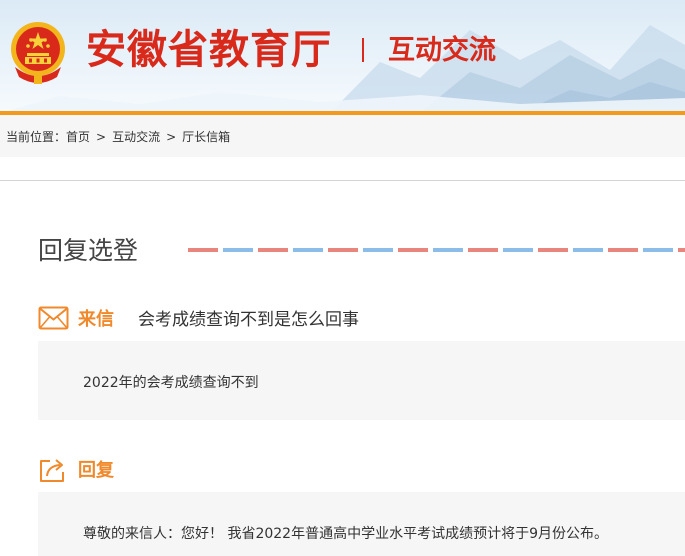 The height and width of the screenshot is (556, 685). What do you see at coordinates (248, 320) in the screenshot?
I see `letter-subject: 会考成绩查询不到是怎么回事` at bounding box center [248, 320].